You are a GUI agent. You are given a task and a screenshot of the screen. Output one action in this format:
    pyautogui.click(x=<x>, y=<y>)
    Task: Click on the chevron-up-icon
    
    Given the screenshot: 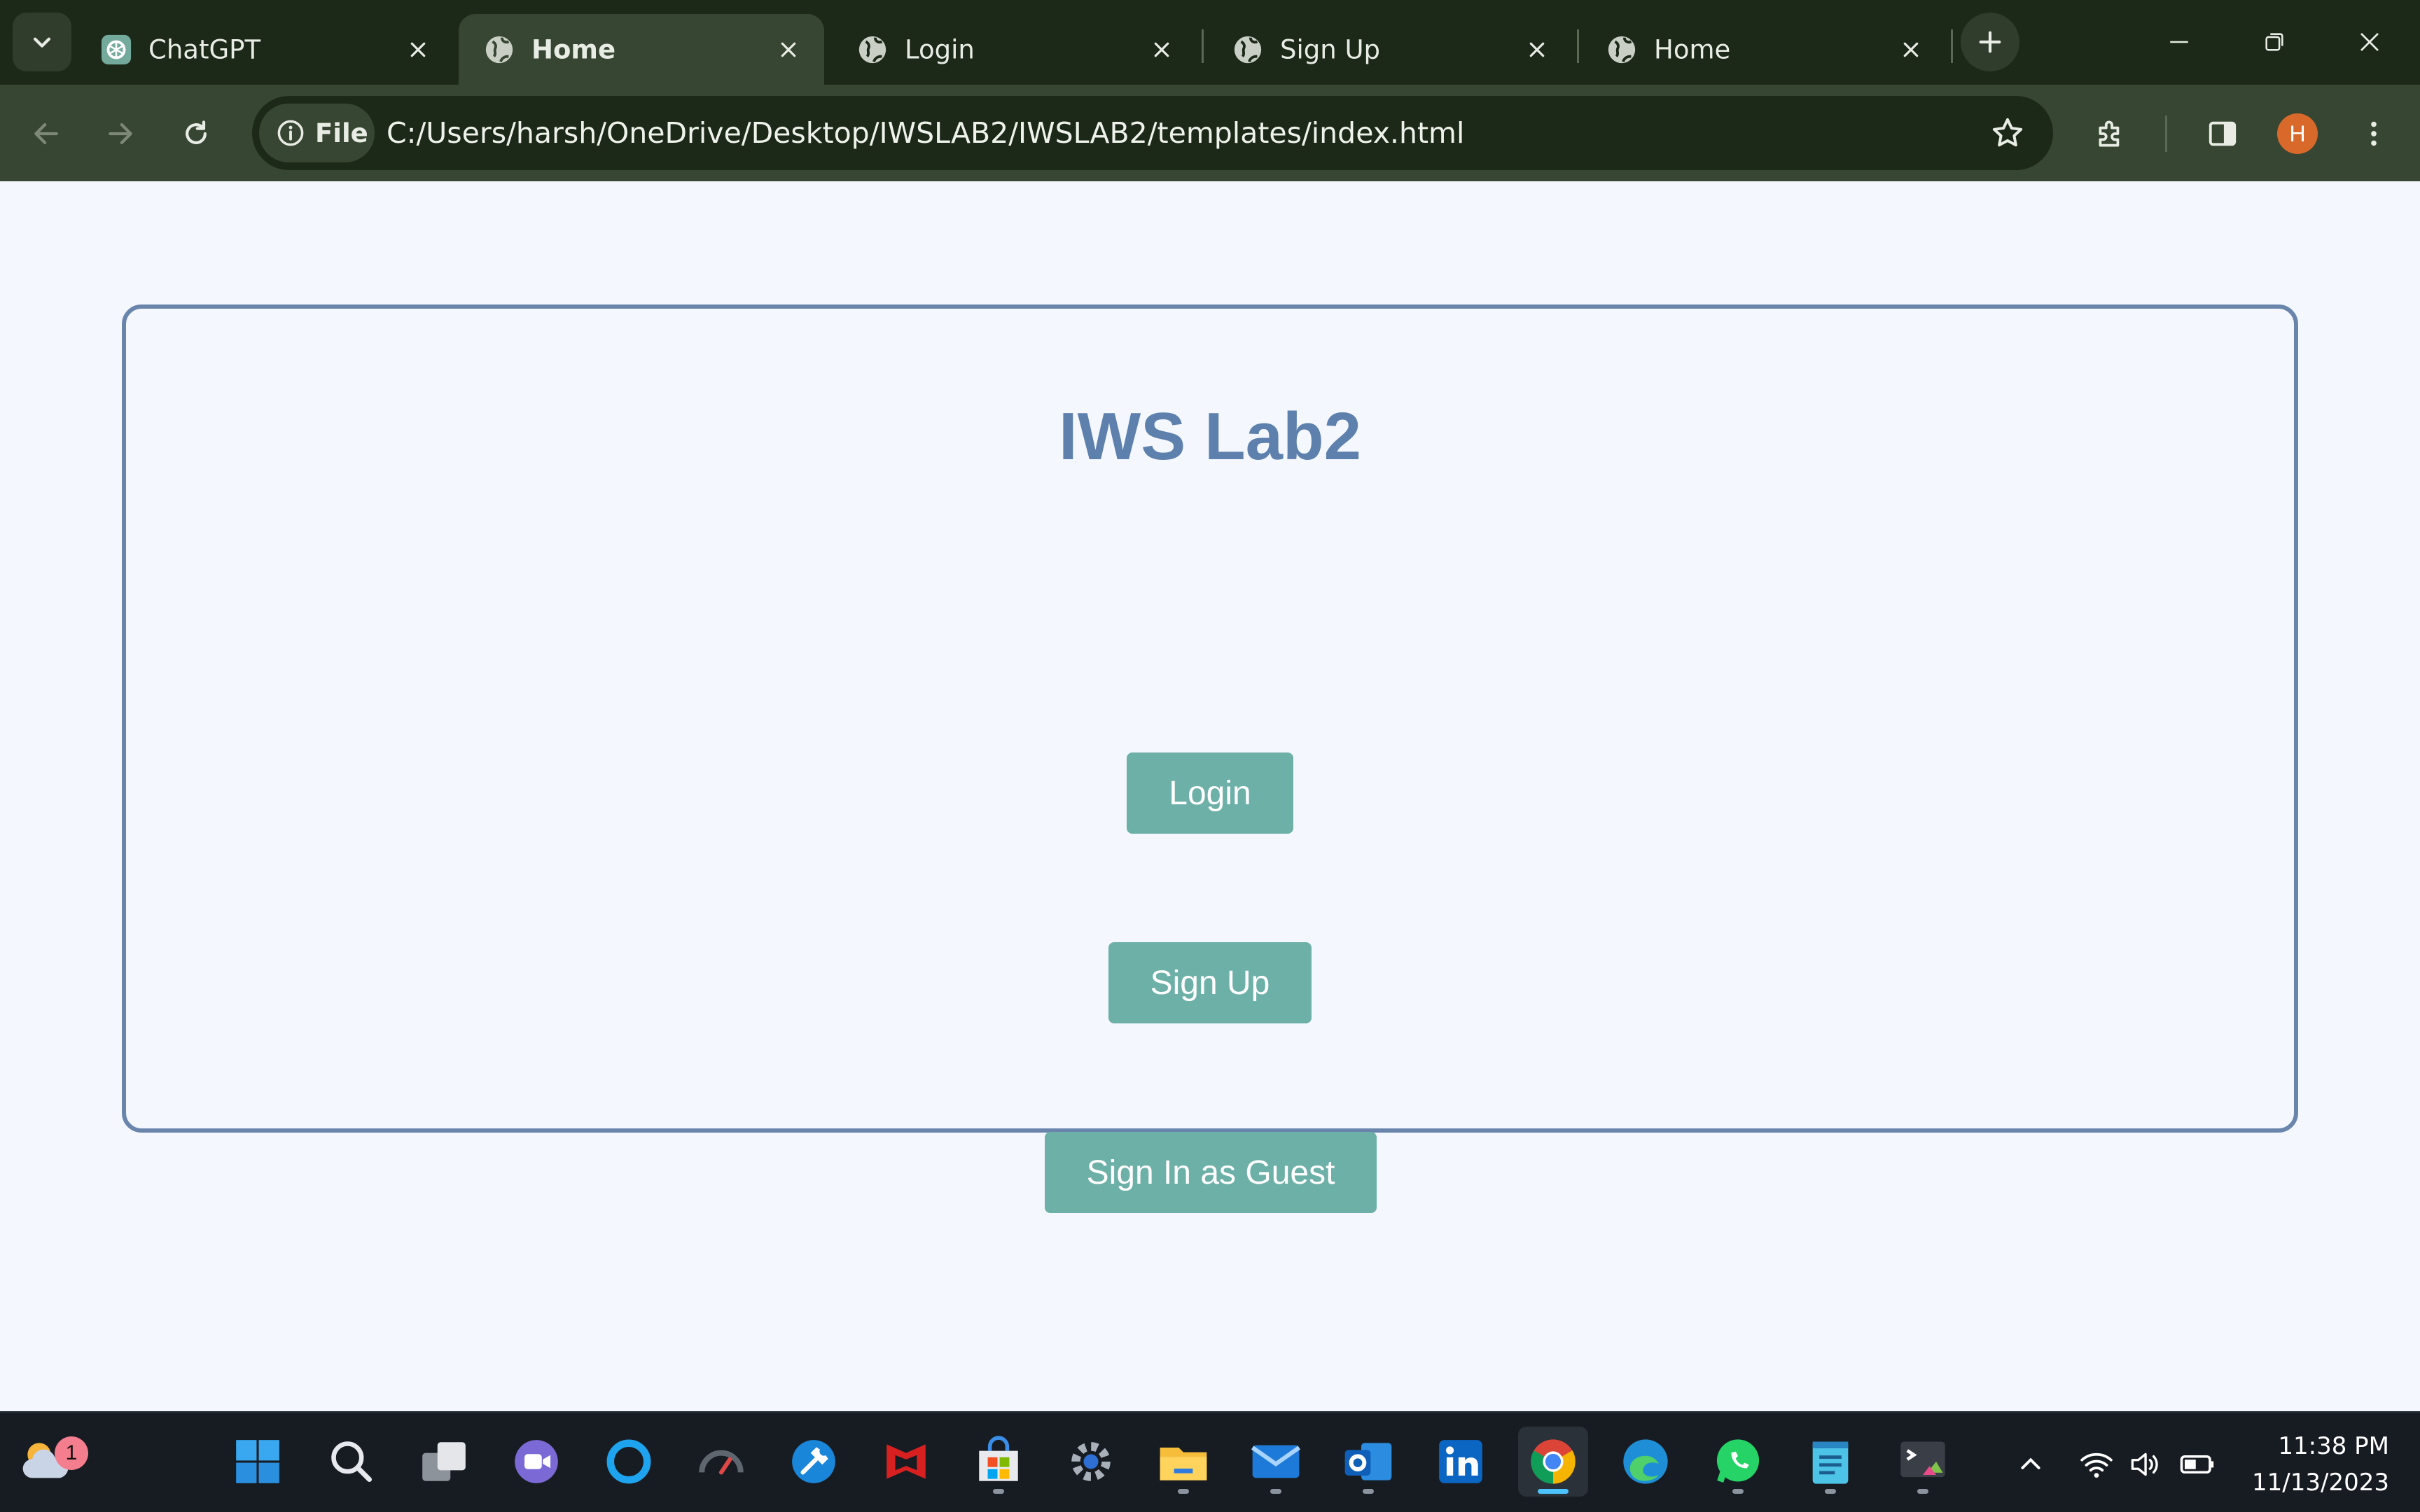 What is the action you would take?
    pyautogui.click(x=2031, y=1463)
    